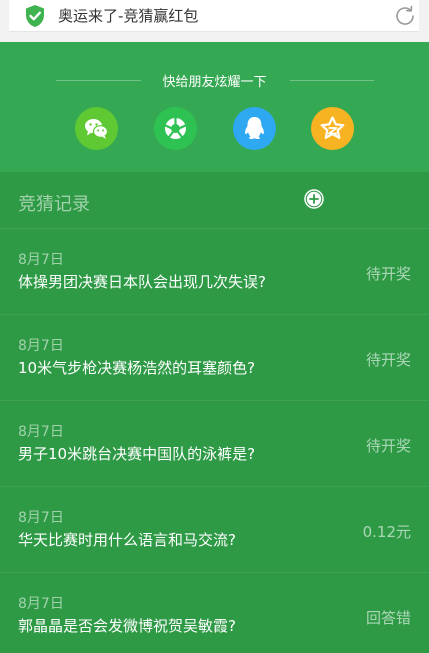 Image resolution: width=429 pixels, height=653 pixels. Describe the element at coordinates (214, 16) in the screenshot. I see `address-bar: 奥运来了-竞猜赢红包` at that location.